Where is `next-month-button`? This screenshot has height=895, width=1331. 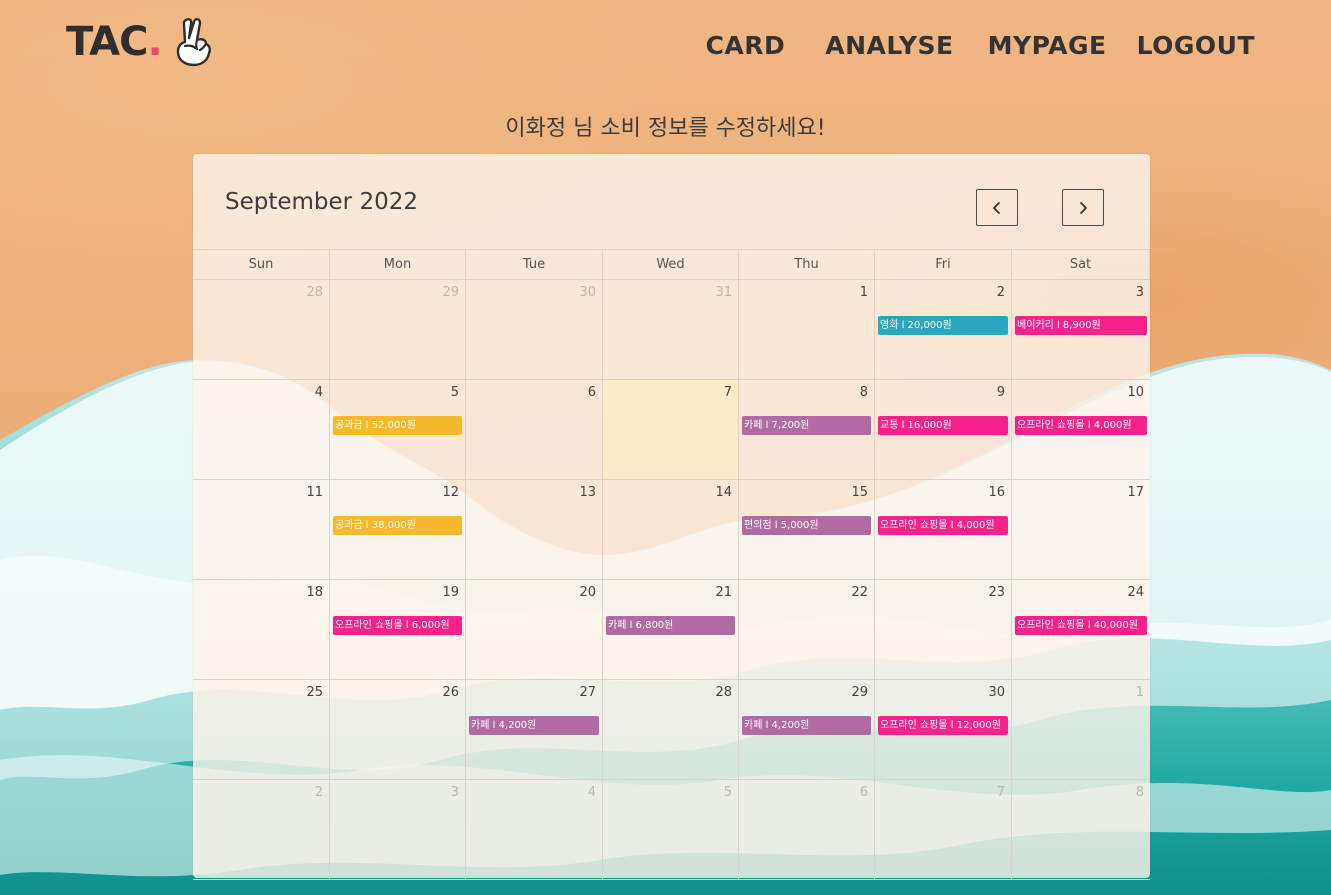 next-month-button is located at coordinates (1083, 207).